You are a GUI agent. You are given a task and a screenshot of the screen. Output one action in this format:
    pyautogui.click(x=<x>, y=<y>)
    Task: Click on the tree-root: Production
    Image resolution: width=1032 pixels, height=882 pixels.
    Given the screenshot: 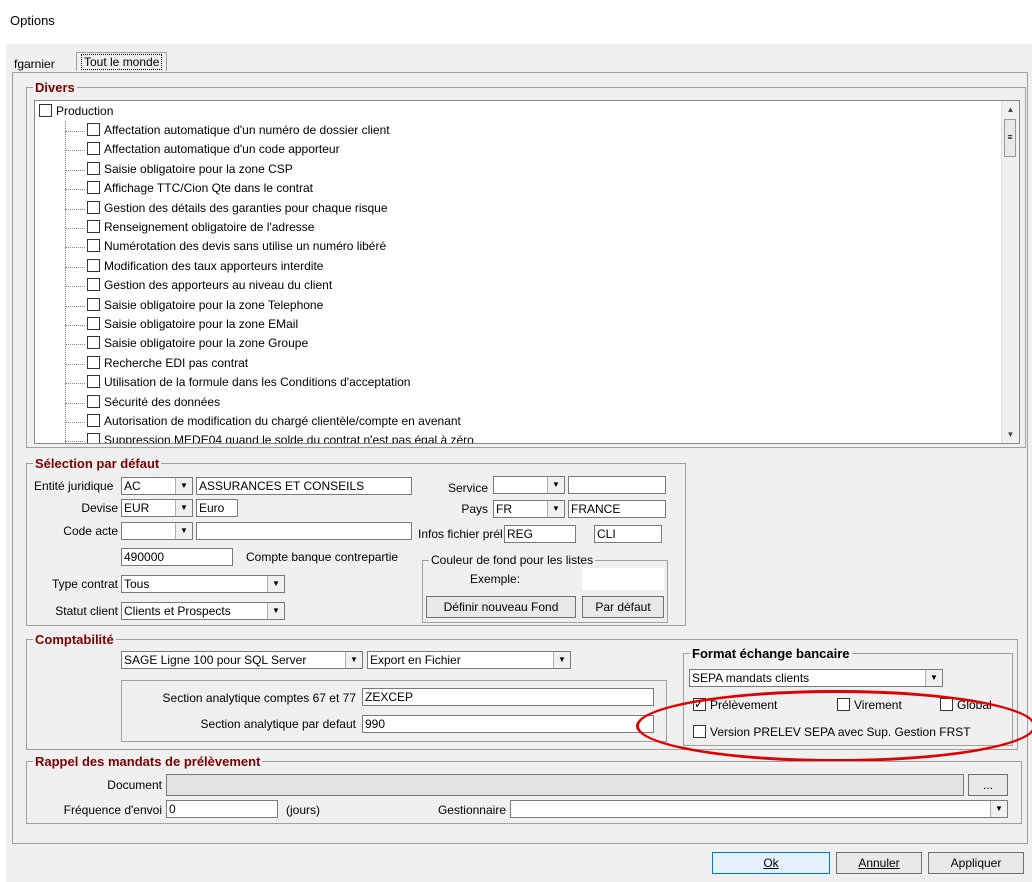 What is the action you would take?
    pyautogui.click(x=76, y=111)
    